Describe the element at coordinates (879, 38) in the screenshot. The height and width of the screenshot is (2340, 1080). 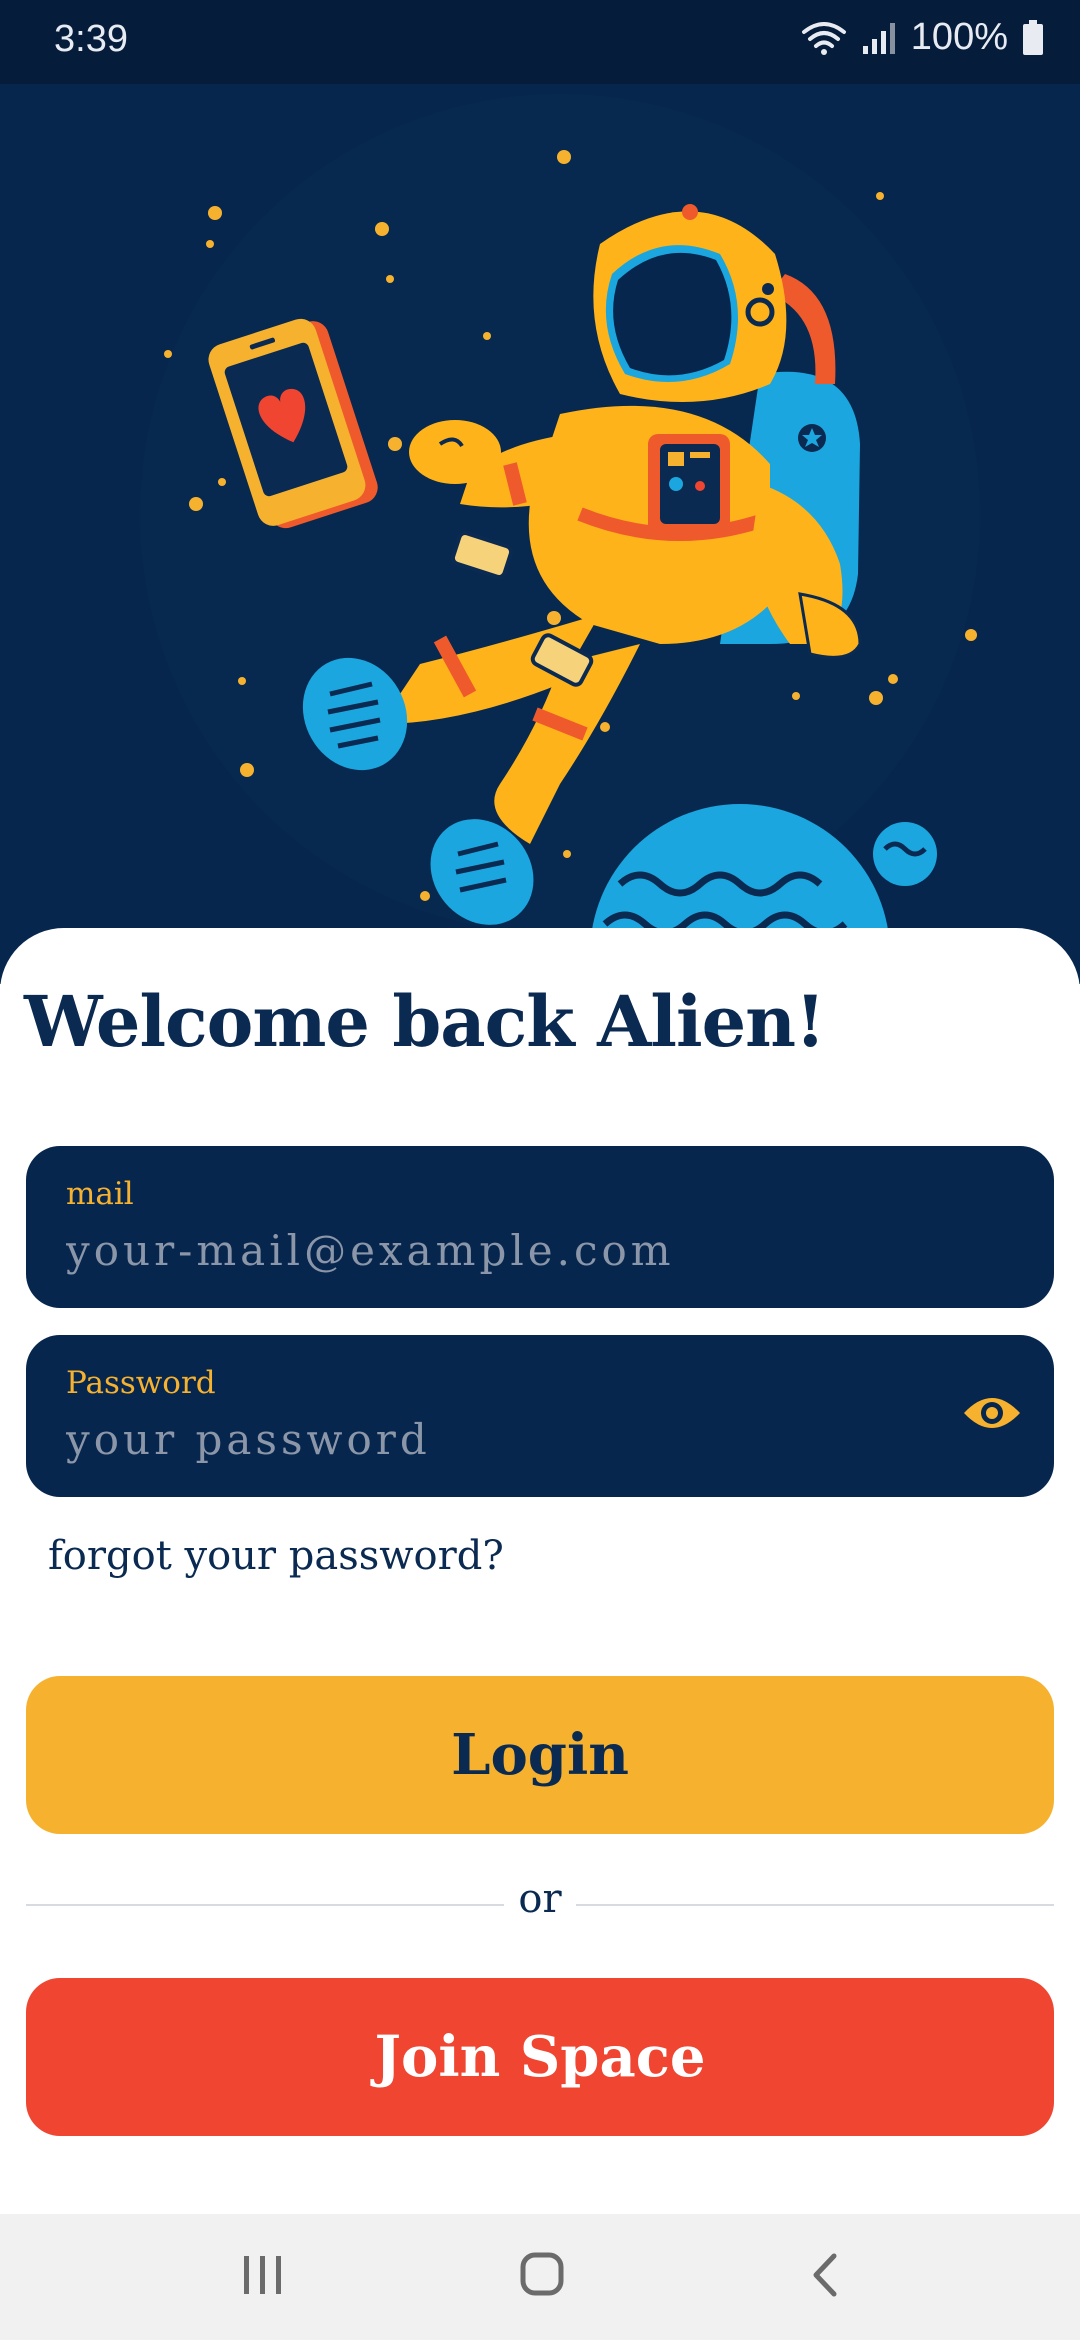
I see `signal-icon` at that location.